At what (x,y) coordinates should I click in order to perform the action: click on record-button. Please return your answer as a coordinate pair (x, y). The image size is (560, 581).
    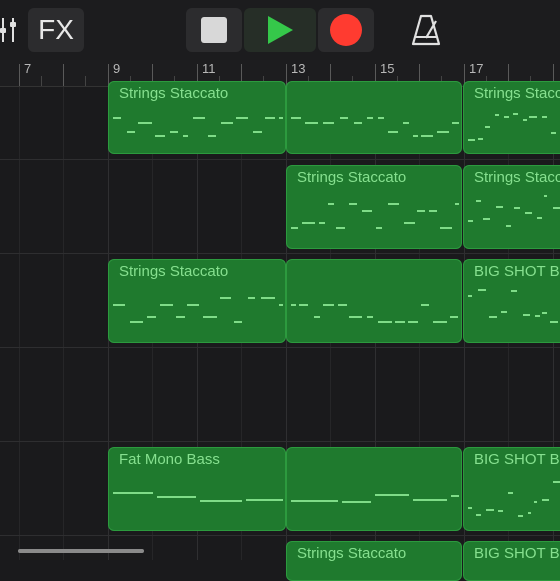
    Looking at the image, I should click on (346, 30).